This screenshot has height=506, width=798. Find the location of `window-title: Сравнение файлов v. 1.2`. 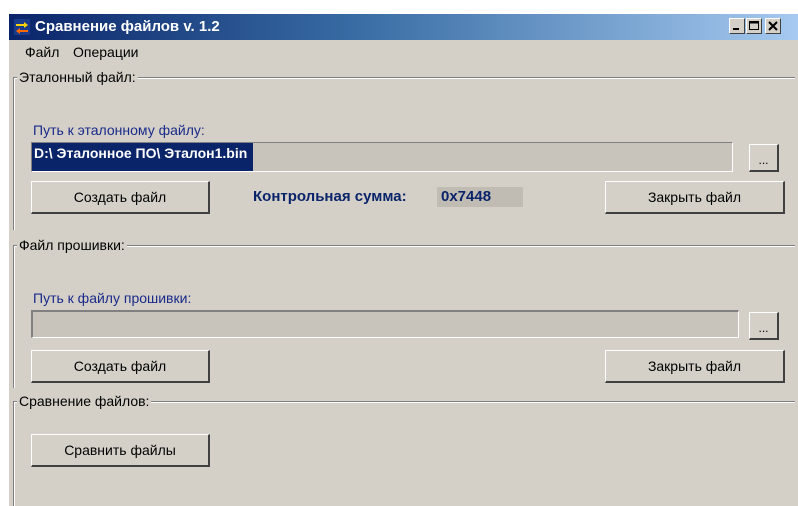

window-title: Сравнение файлов v. 1.2 is located at coordinates (127, 26).